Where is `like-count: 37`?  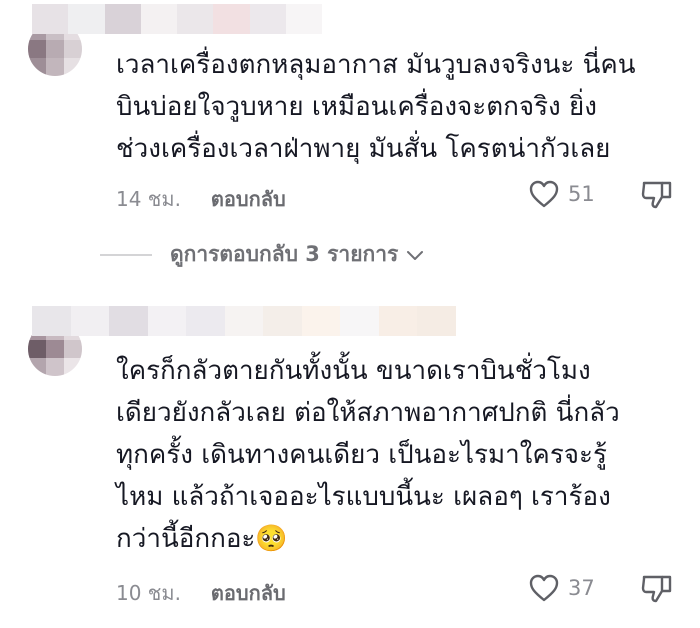
like-count: 37 is located at coordinates (581, 588).